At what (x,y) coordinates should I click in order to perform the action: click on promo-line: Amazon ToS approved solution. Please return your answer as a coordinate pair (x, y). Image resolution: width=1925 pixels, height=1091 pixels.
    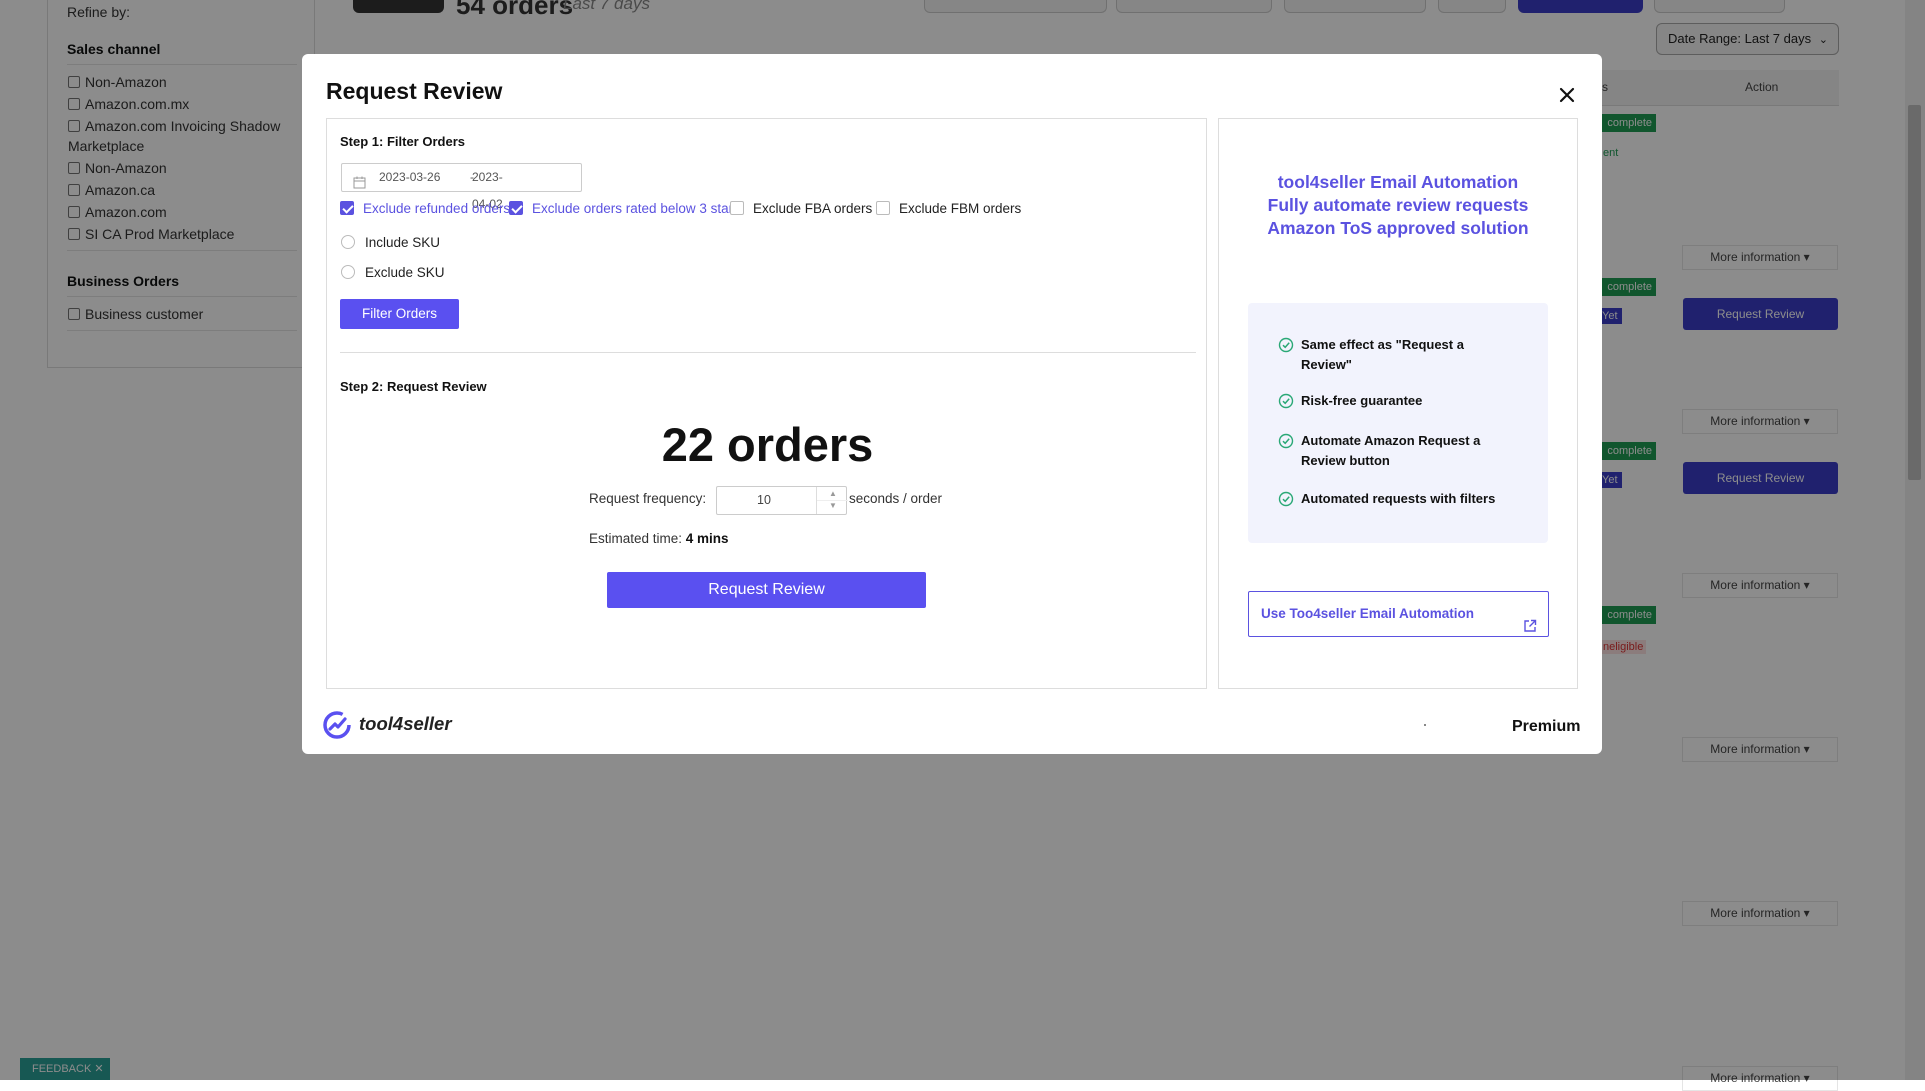
    Looking at the image, I should click on (1398, 228).